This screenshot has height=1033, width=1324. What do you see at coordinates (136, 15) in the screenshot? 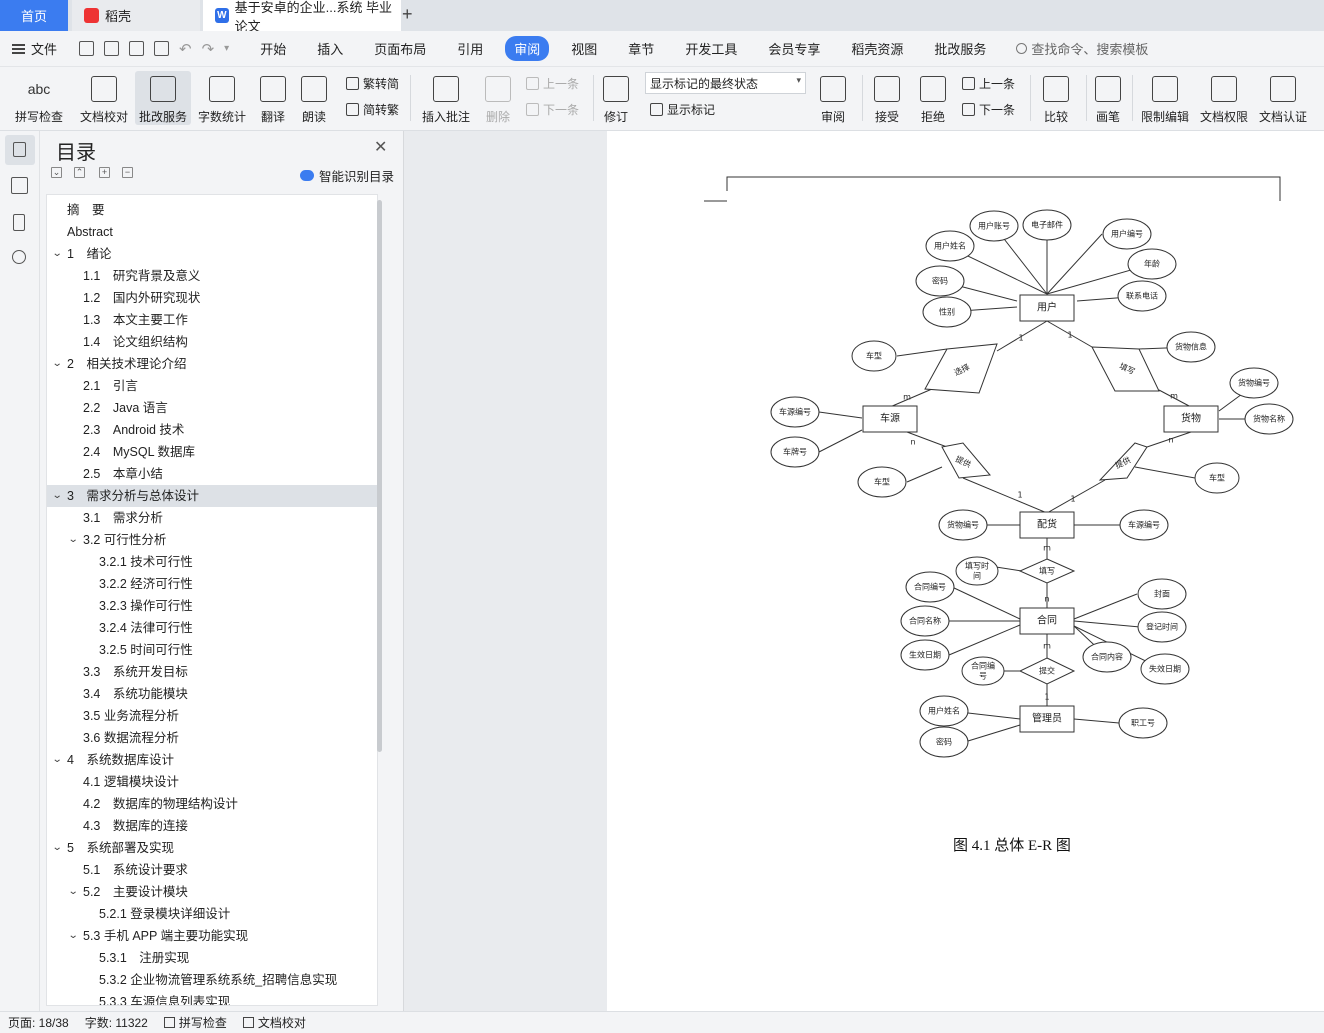
I see `tab-daoke: 稻壳` at bounding box center [136, 15].